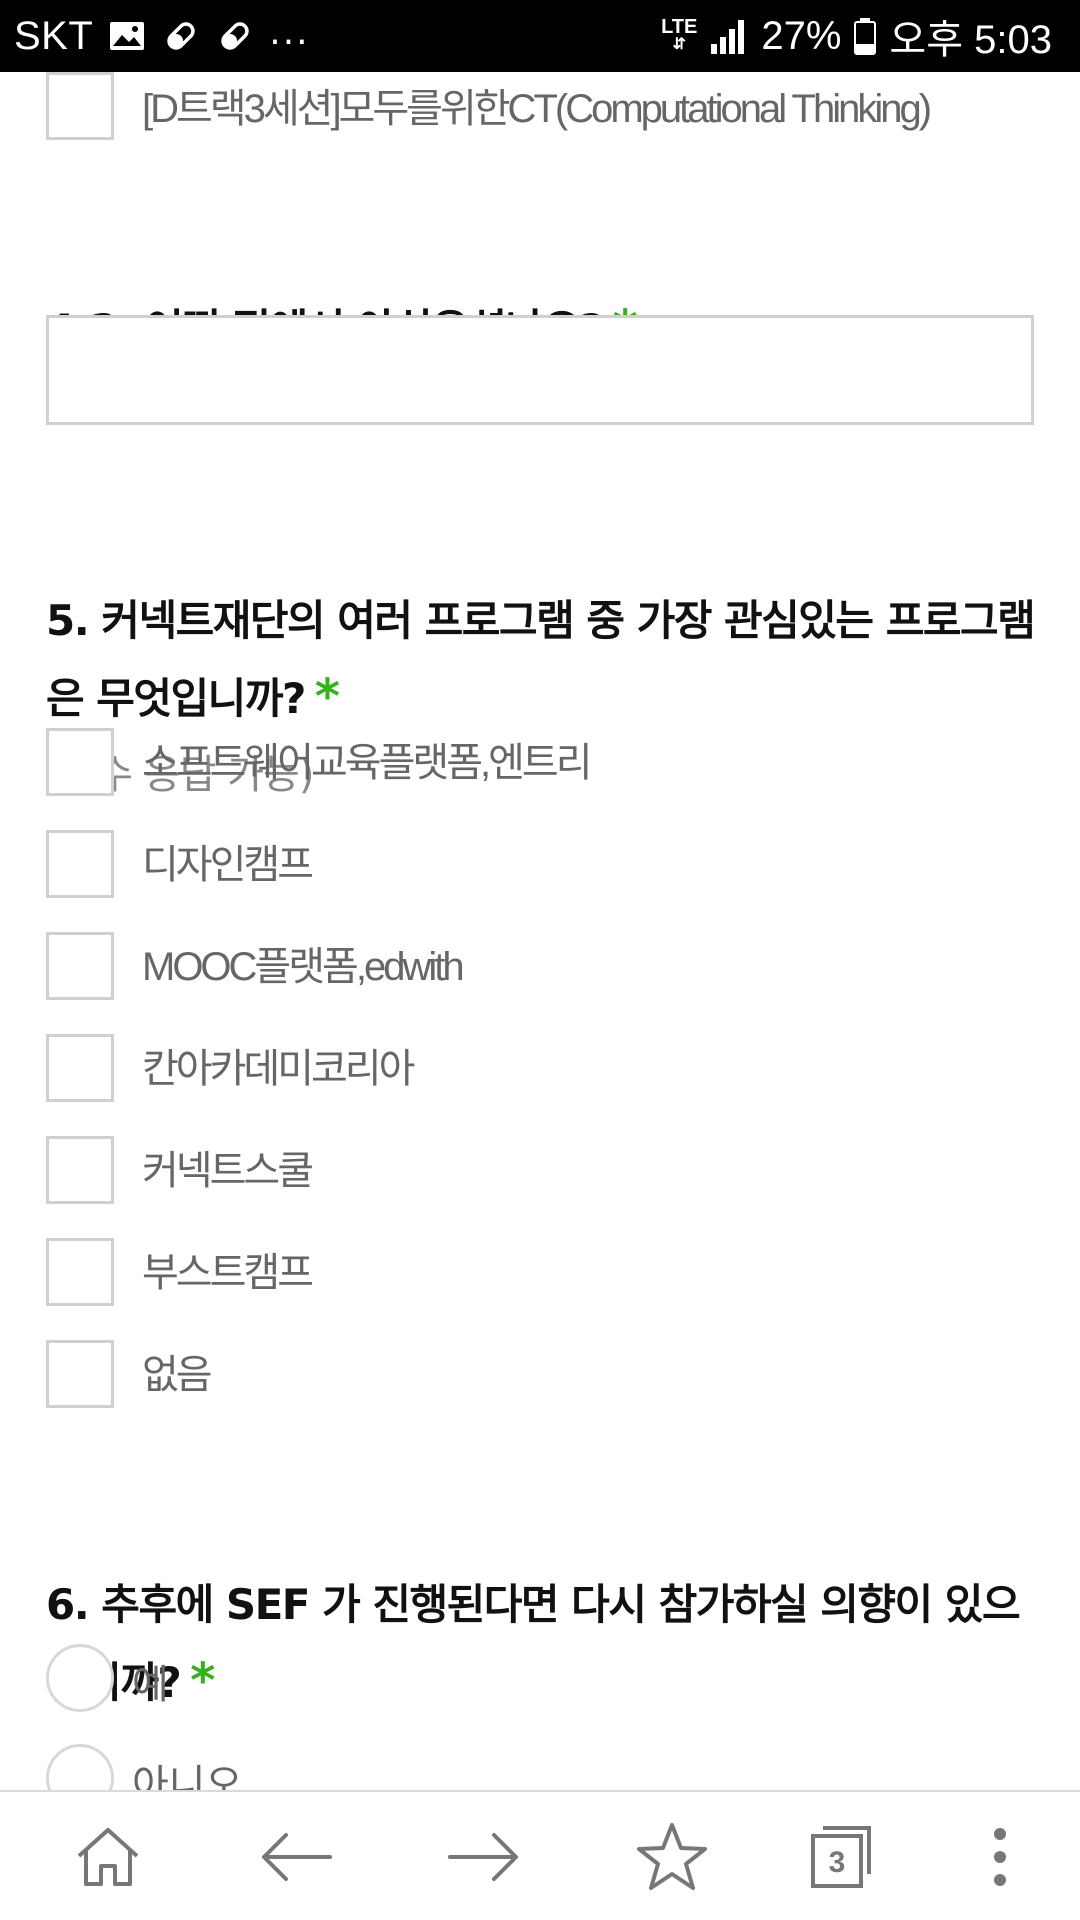 Image resolution: width=1080 pixels, height=1920 pixels. I want to click on star-icon, so click(672, 1857).